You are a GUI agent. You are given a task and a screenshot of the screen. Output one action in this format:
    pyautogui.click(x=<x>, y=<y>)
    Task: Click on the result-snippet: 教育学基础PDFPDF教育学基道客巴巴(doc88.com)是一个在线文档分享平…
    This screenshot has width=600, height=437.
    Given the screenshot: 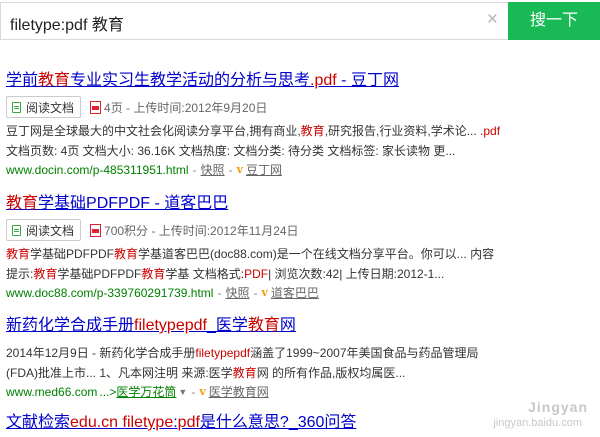 What is the action you would take?
    pyautogui.click(x=250, y=254)
    